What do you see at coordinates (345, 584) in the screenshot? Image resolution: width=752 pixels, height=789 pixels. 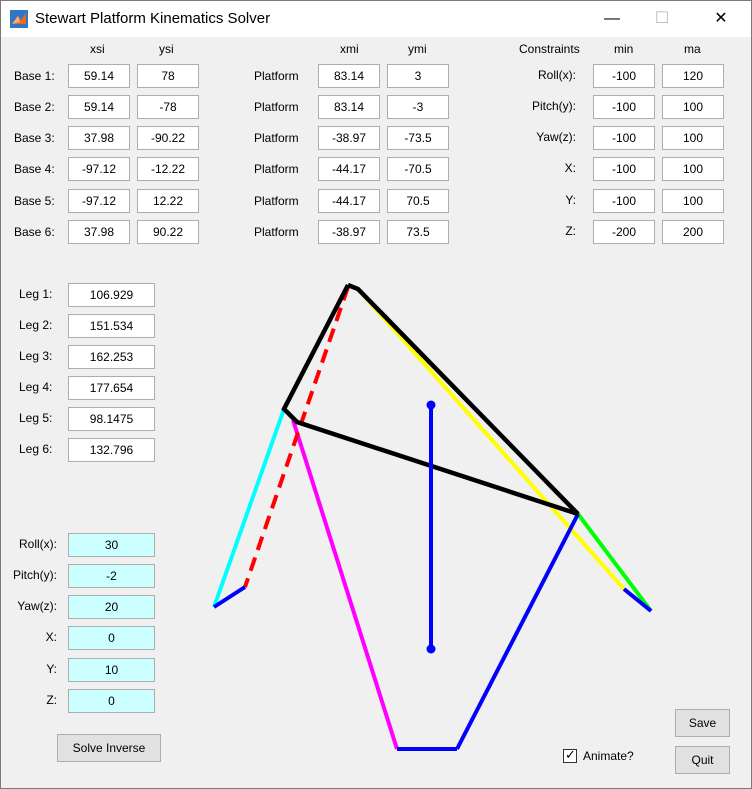 I see `leg-3-line` at bounding box center [345, 584].